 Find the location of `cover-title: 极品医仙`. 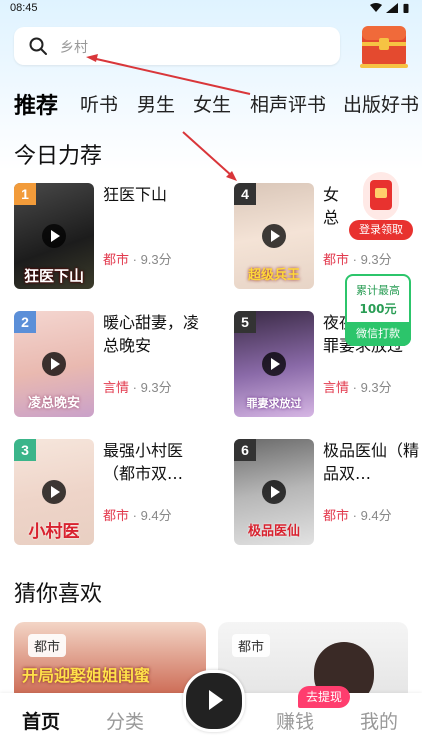

cover-title: 极品医仙 is located at coordinates (273, 531).